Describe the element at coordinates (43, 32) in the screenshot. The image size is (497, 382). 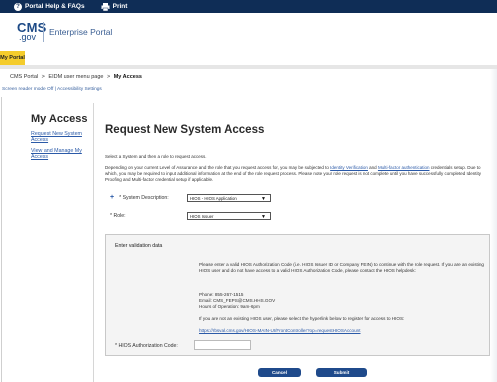
I see `logo-divider` at that location.